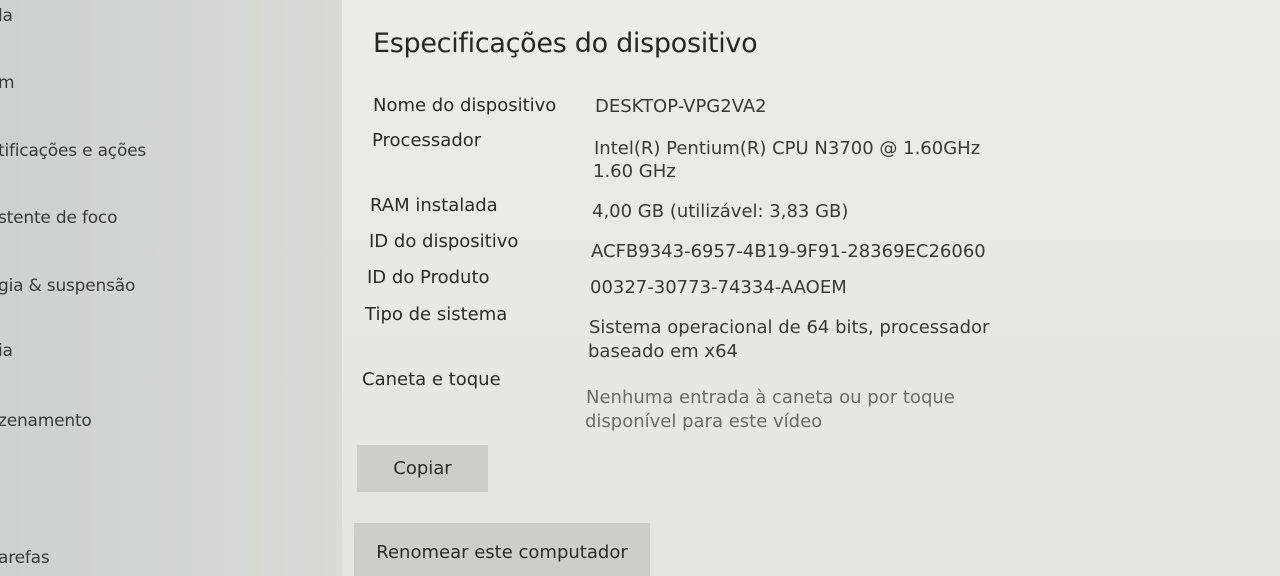  Describe the element at coordinates (565, 43) in the screenshot. I see `page-title: Especificações do dispositivo` at that location.